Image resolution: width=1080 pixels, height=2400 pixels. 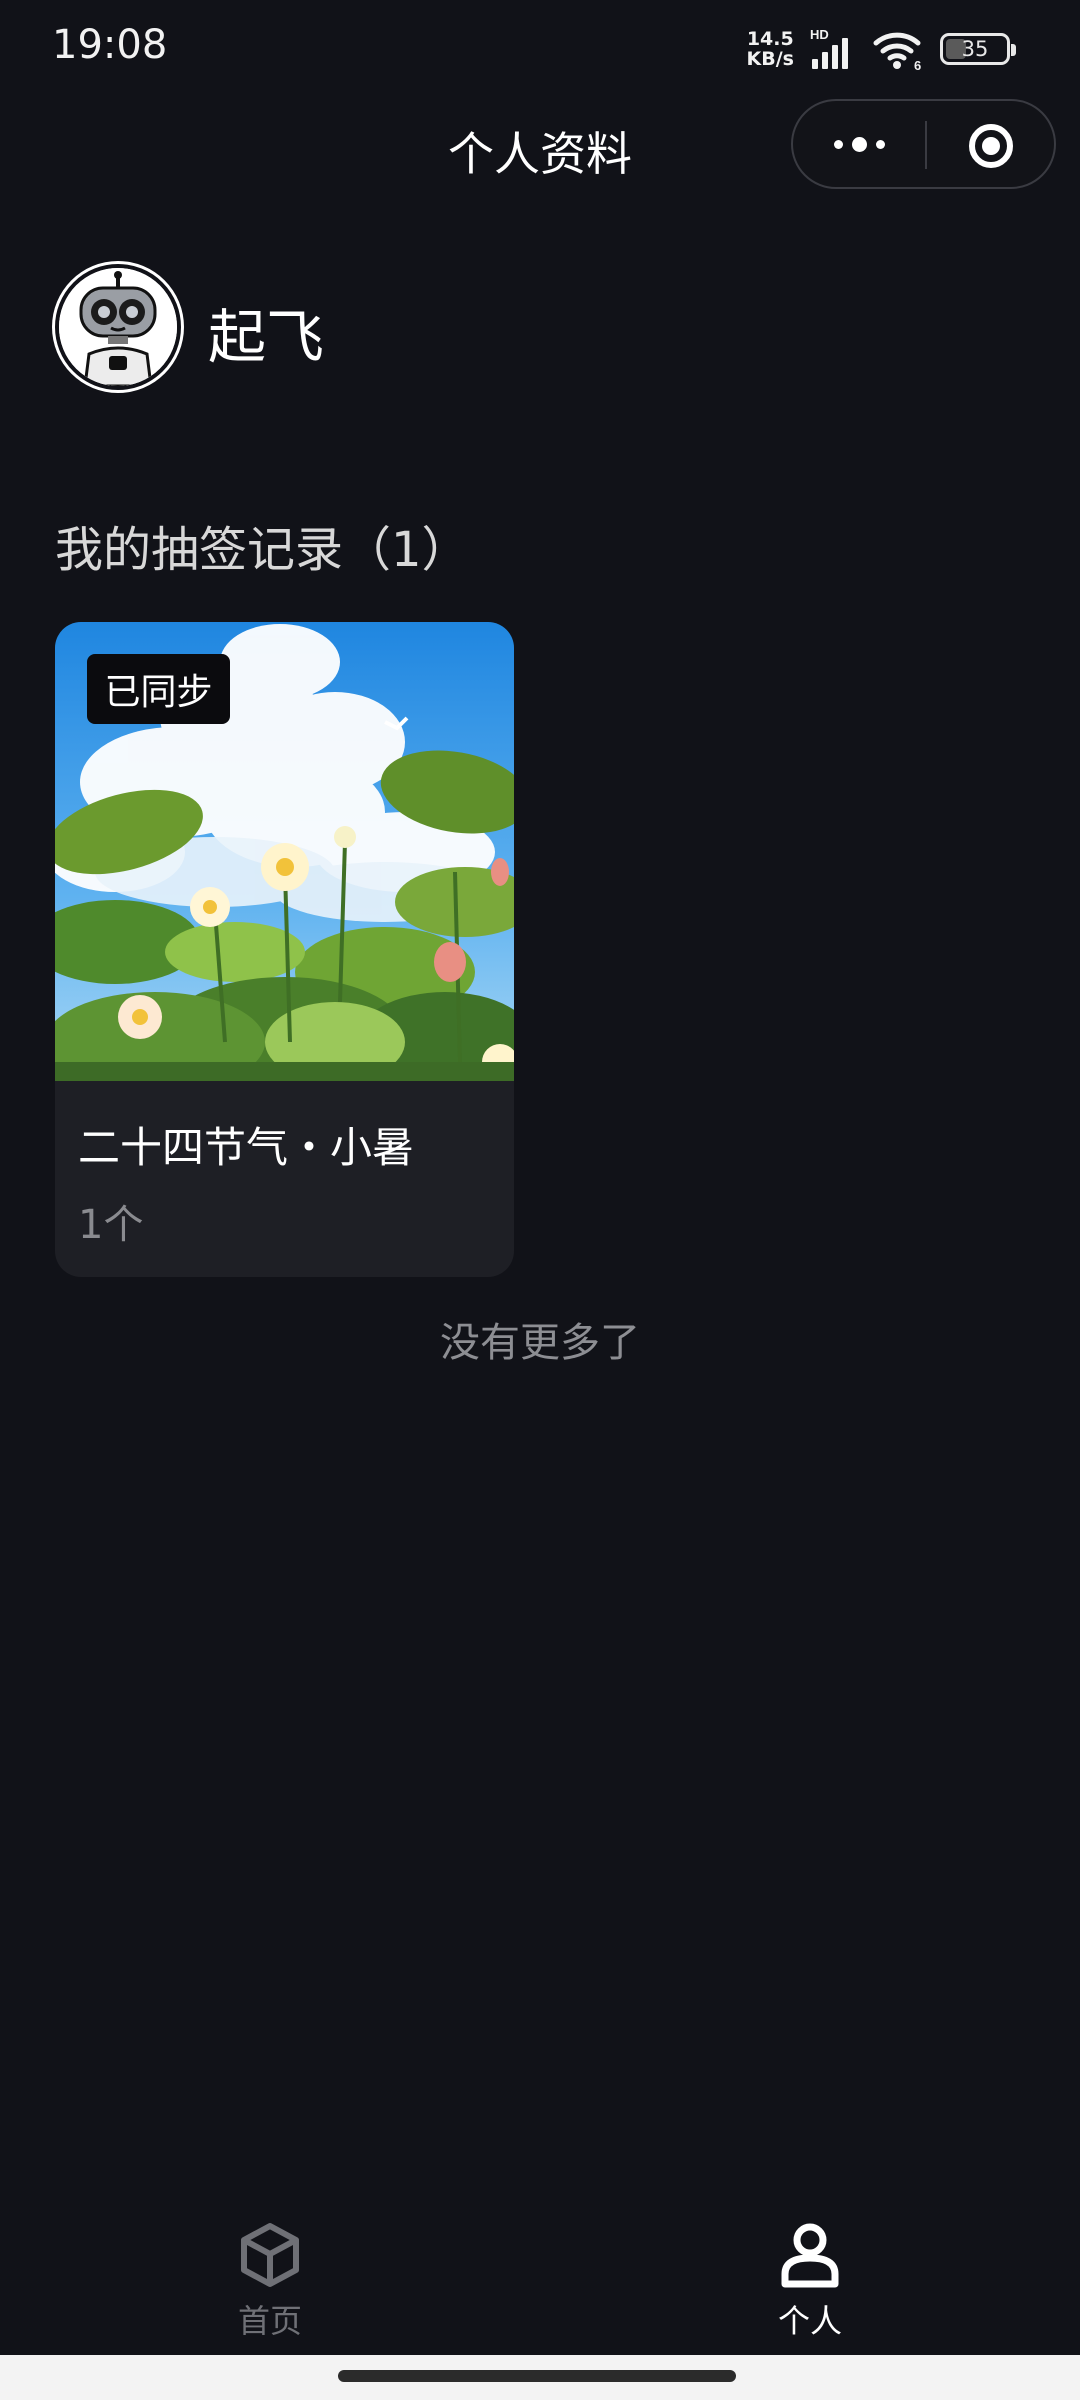 What do you see at coordinates (880, 144) in the screenshot?
I see `more-dots-icon-right` at bounding box center [880, 144].